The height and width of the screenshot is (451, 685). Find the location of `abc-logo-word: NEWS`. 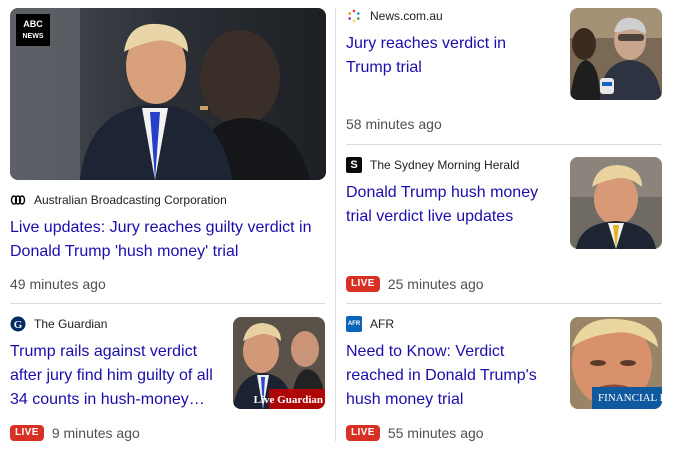

abc-logo-word: NEWS is located at coordinates (33, 36).